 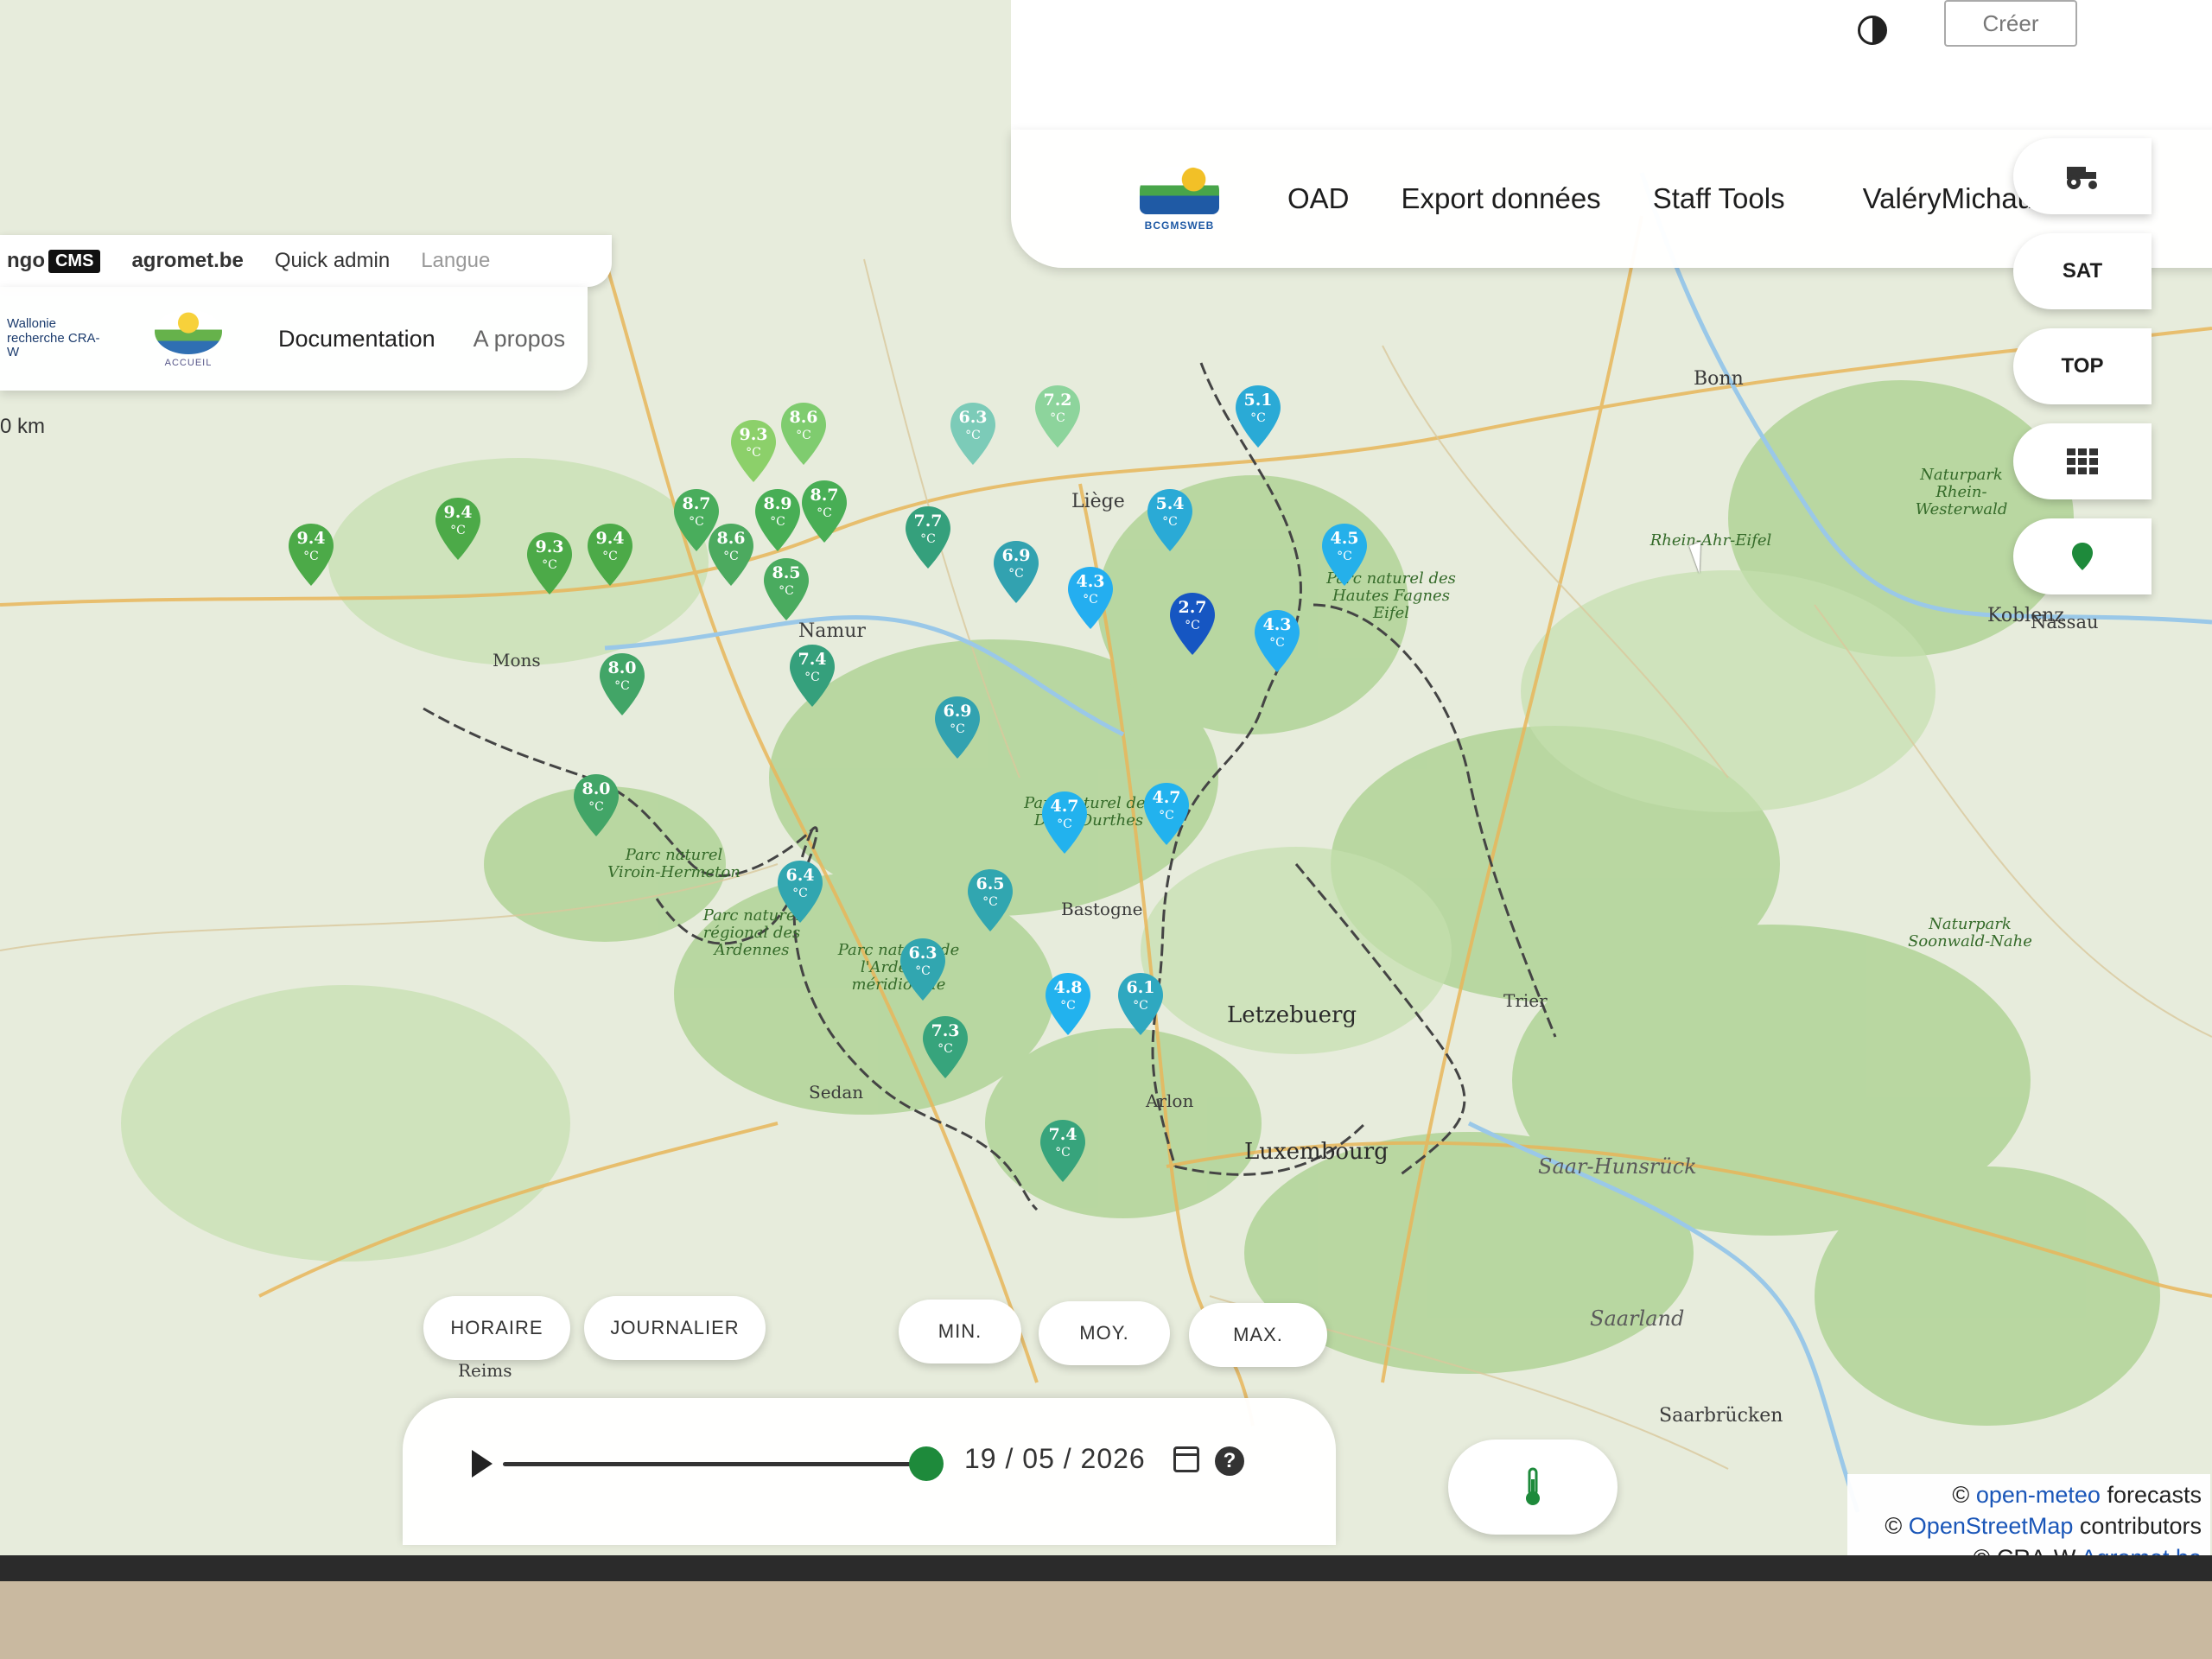 I want to click on tractor-icon, so click(x=2082, y=178).